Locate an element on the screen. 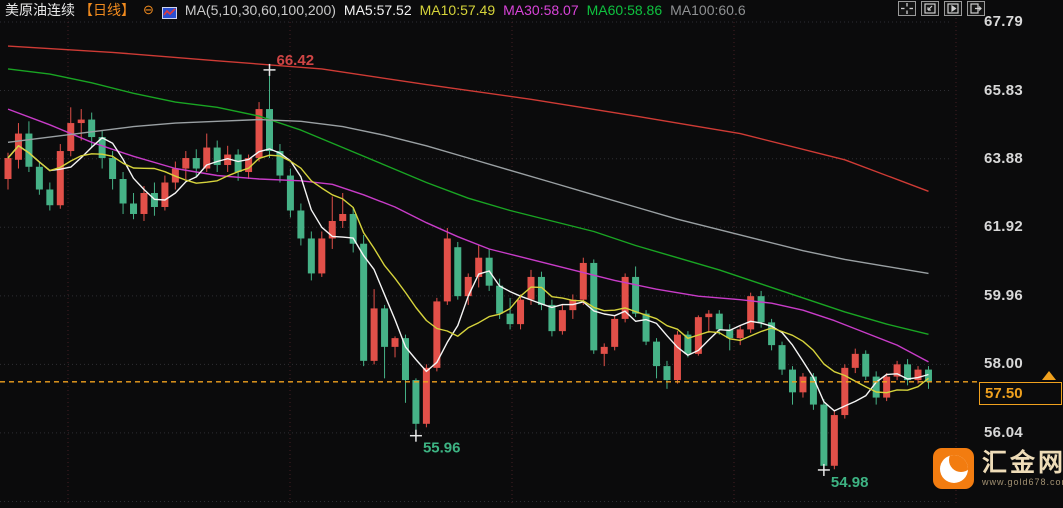 Image resolution: width=1063 pixels, height=508 pixels. ma10-value: MA10:57.49 is located at coordinates (457, 10).